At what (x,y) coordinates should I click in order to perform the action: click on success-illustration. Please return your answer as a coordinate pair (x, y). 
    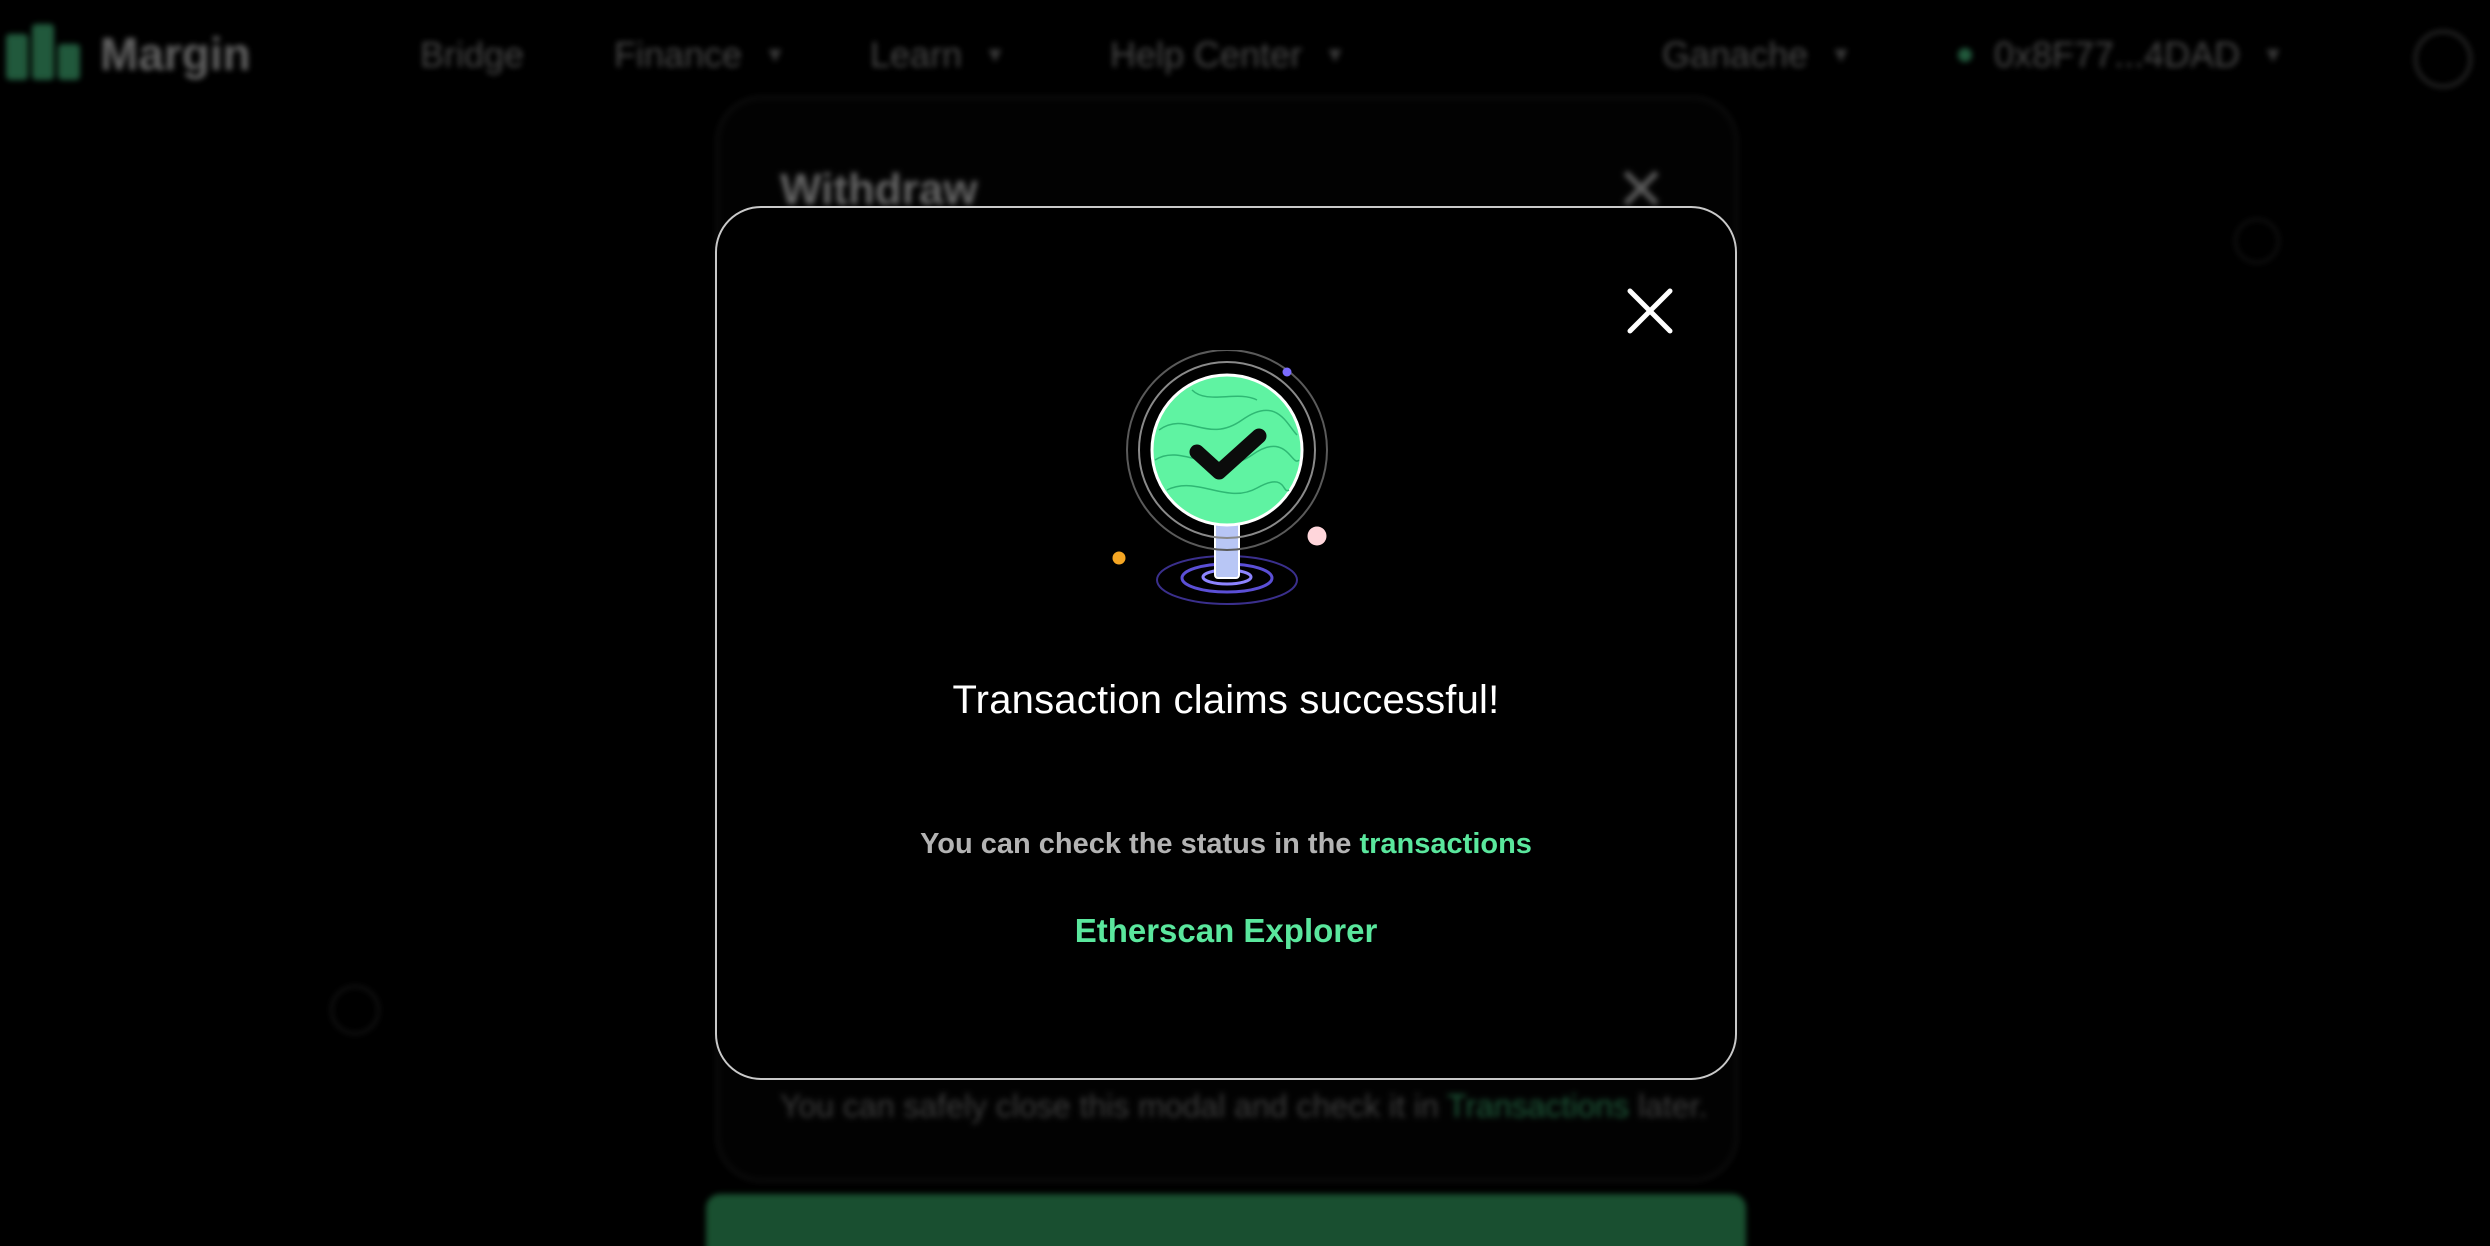
    Looking at the image, I should click on (1227, 483).